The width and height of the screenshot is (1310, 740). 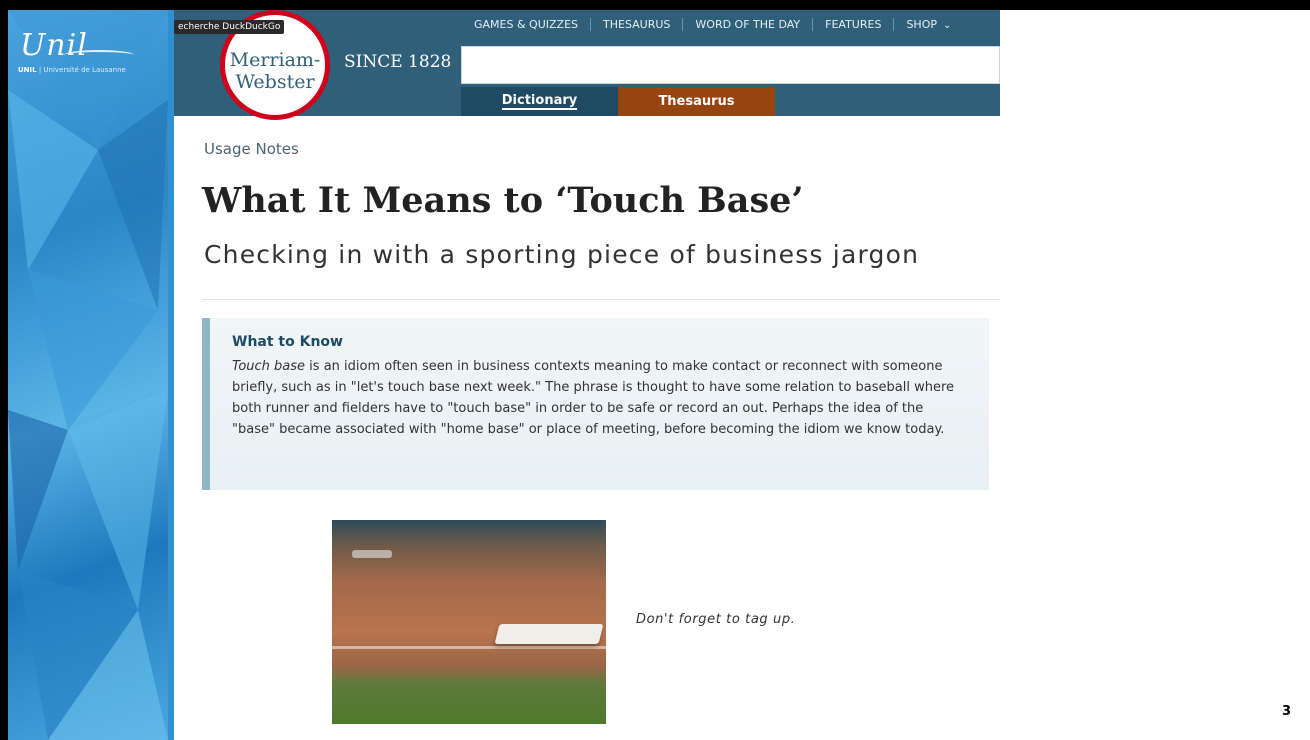 I want to click on slide-left-border, so click(x=4, y=370).